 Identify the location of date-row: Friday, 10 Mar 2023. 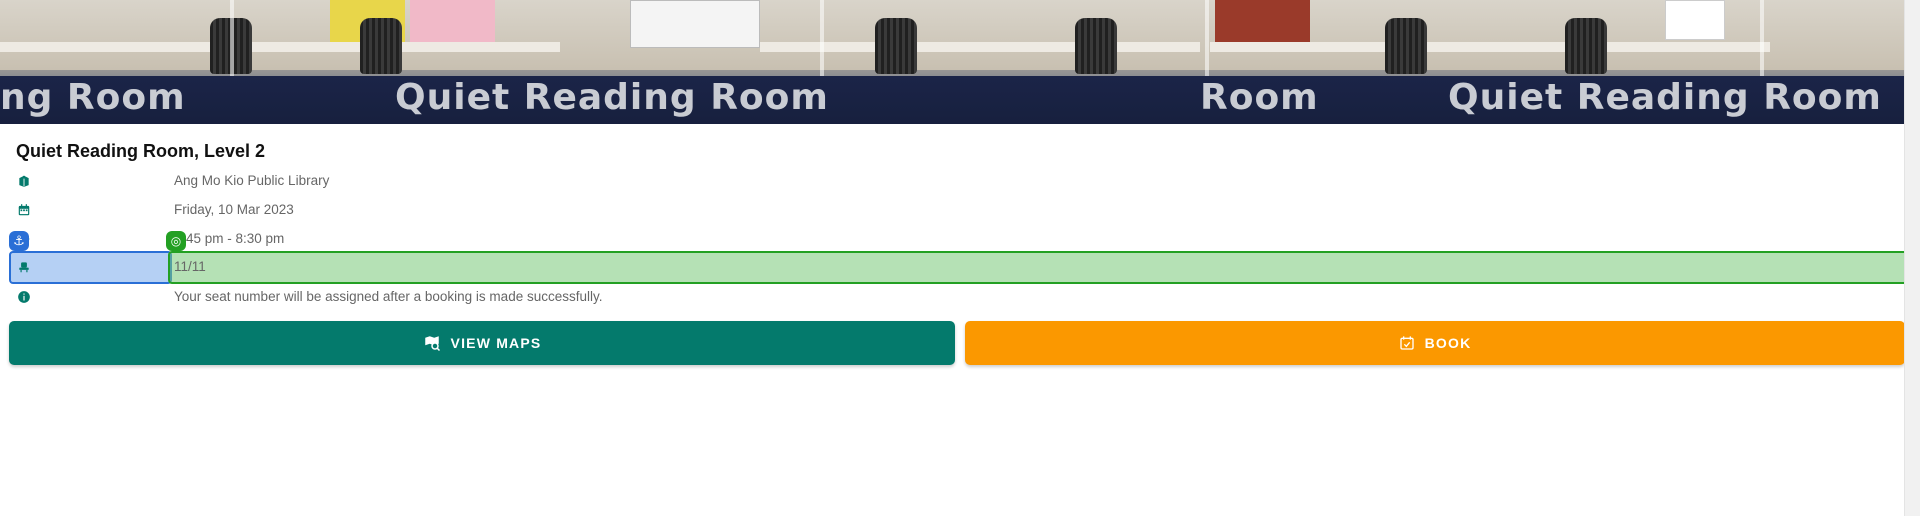
(952, 211).